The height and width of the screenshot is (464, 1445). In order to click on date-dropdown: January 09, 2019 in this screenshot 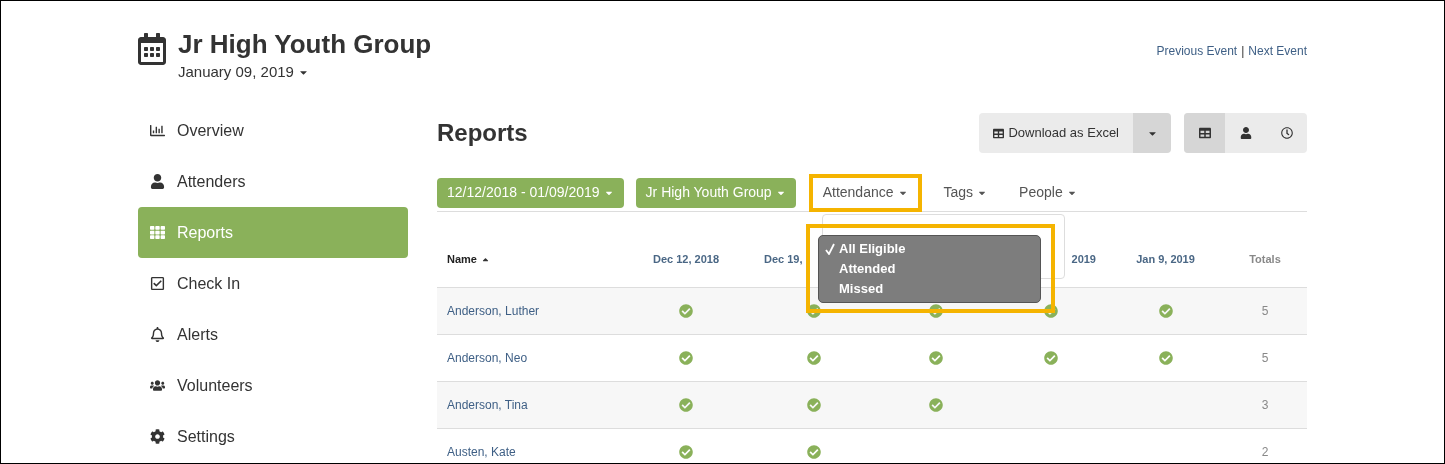, I will do `click(305, 72)`.